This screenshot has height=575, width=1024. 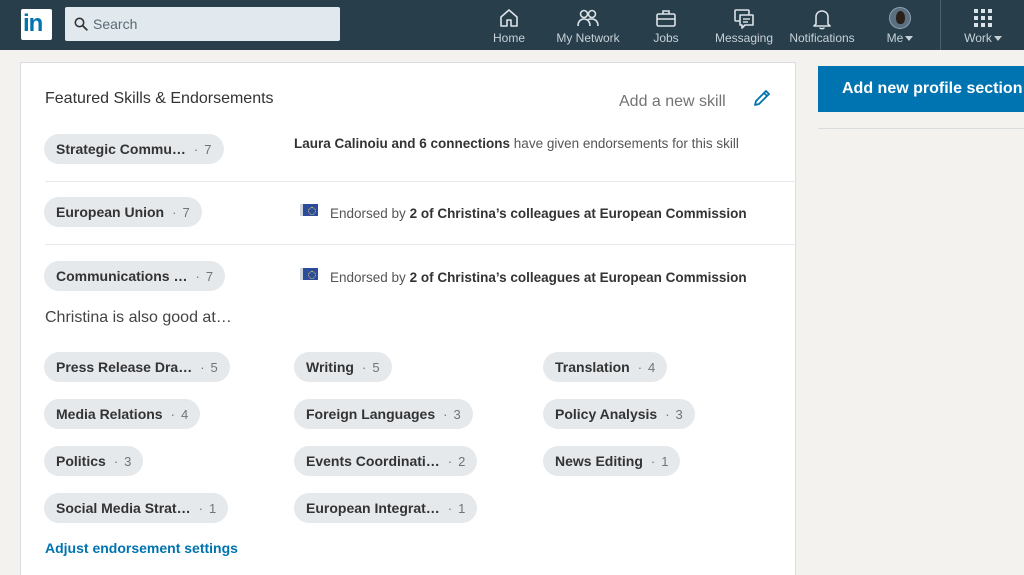 What do you see at coordinates (36, 24) in the screenshot?
I see `linkedin-logo: in` at bounding box center [36, 24].